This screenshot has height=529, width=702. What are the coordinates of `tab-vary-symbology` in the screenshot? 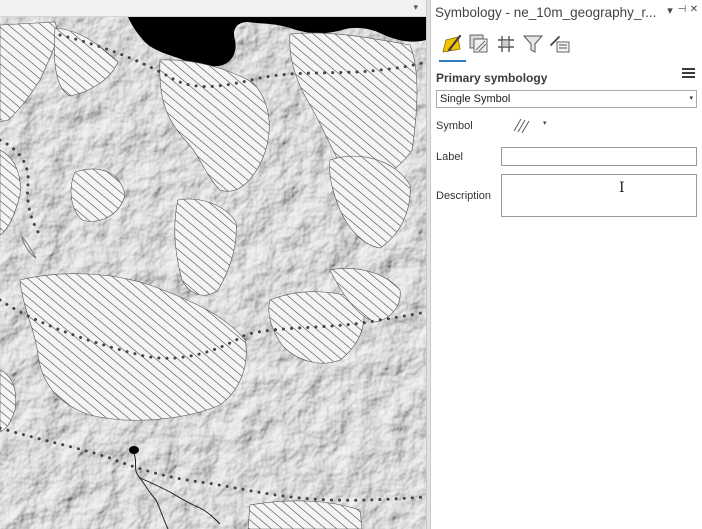 It's located at (479, 44).